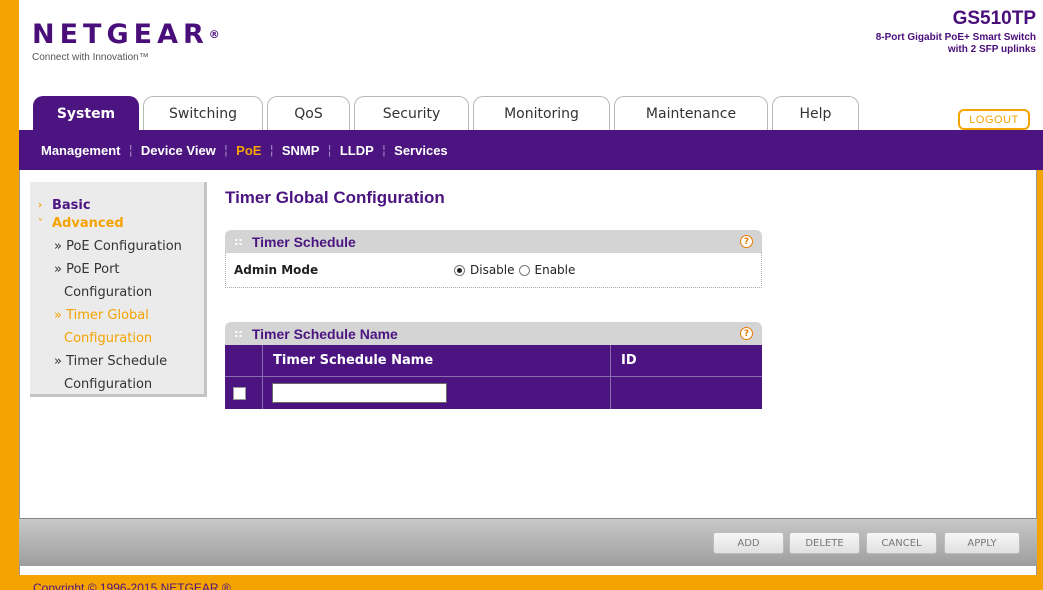 This screenshot has height=590, width=1043. What do you see at coordinates (493, 241) in the screenshot?
I see `timer-schedule-panel-header: :: Timer Schedule ?` at bounding box center [493, 241].